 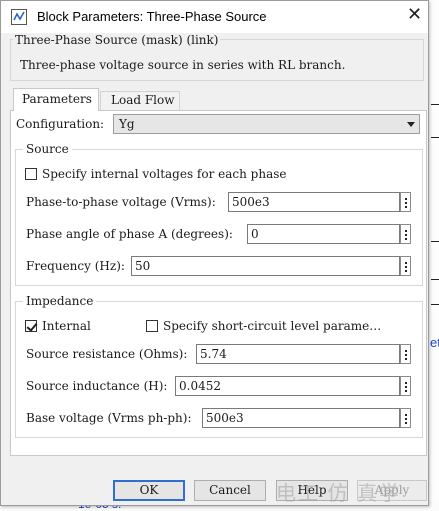 What do you see at coordinates (127, 124) in the screenshot?
I see `configuration-value: Yg` at bounding box center [127, 124].